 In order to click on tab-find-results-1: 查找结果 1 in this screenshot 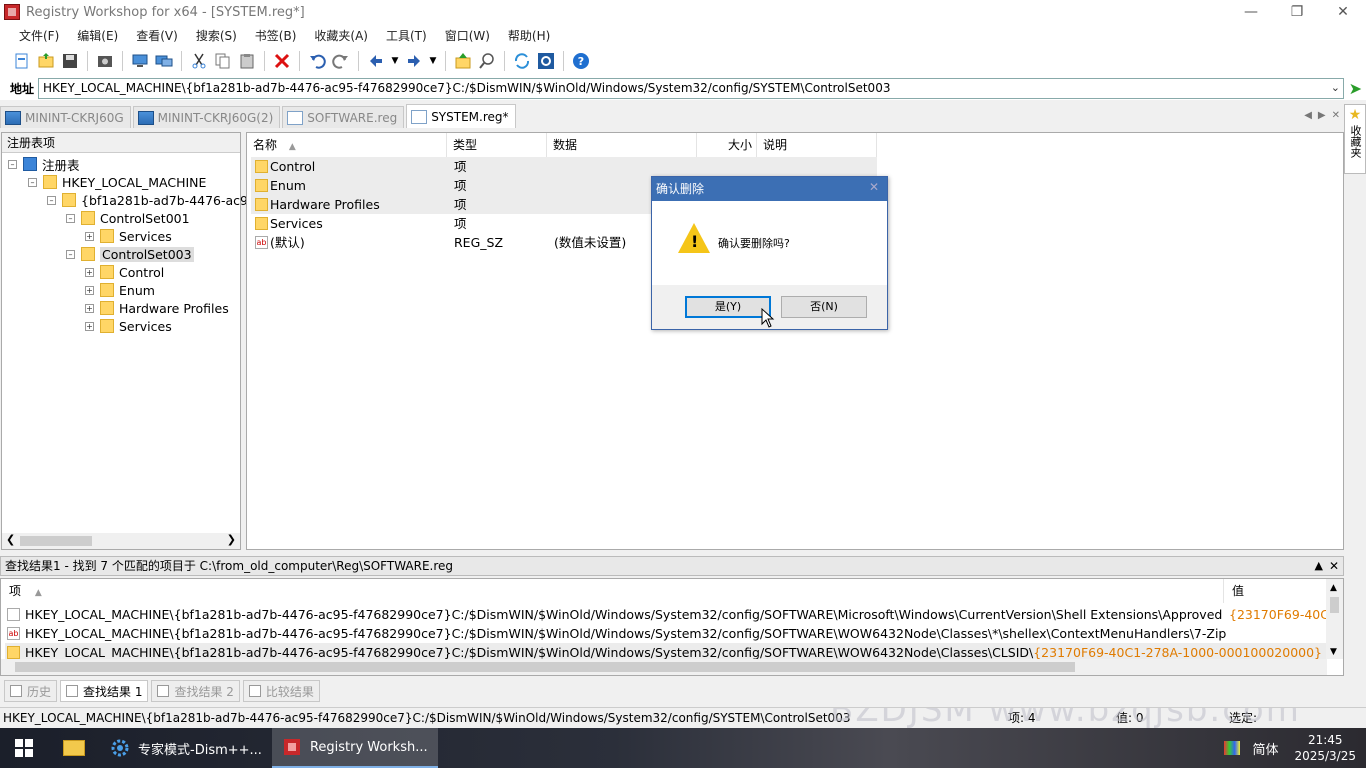, I will do `click(104, 691)`.